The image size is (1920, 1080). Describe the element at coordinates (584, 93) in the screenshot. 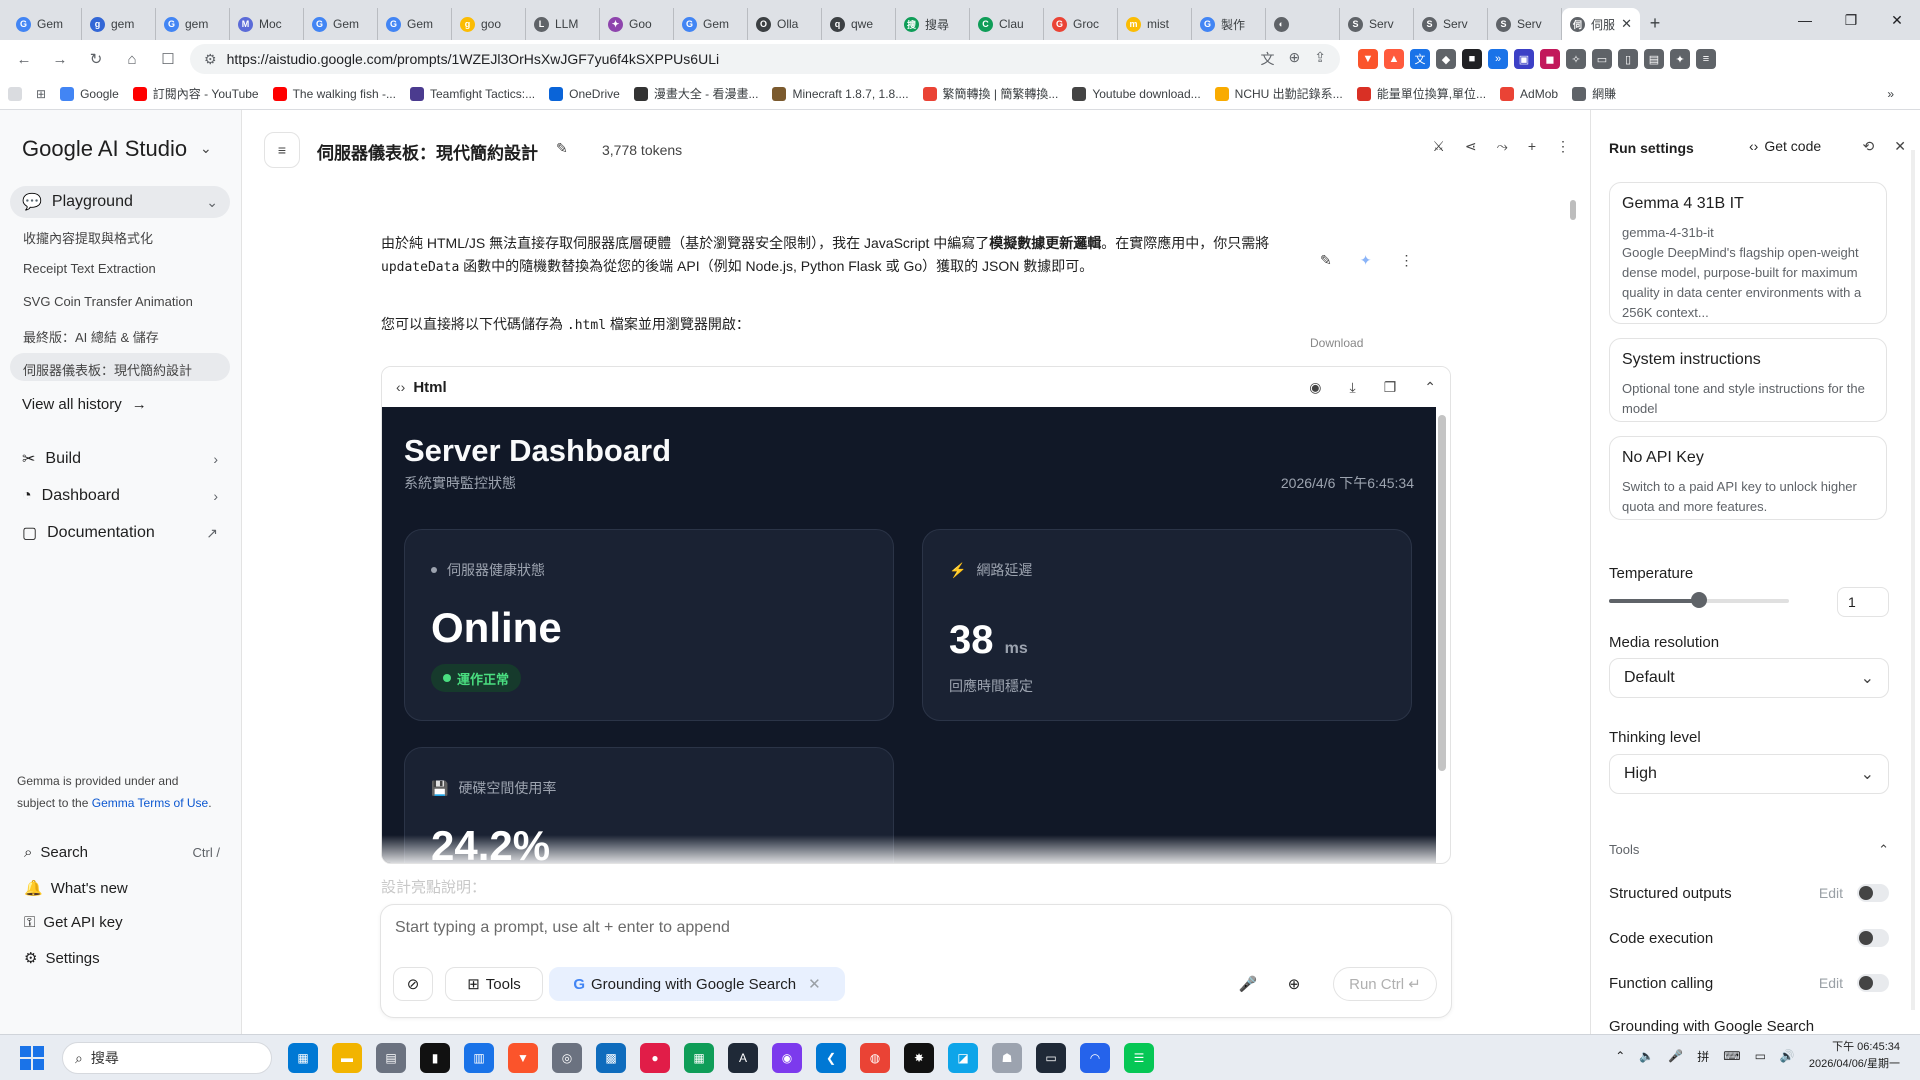

I see `bookmark-item: OneDrive` at that location.